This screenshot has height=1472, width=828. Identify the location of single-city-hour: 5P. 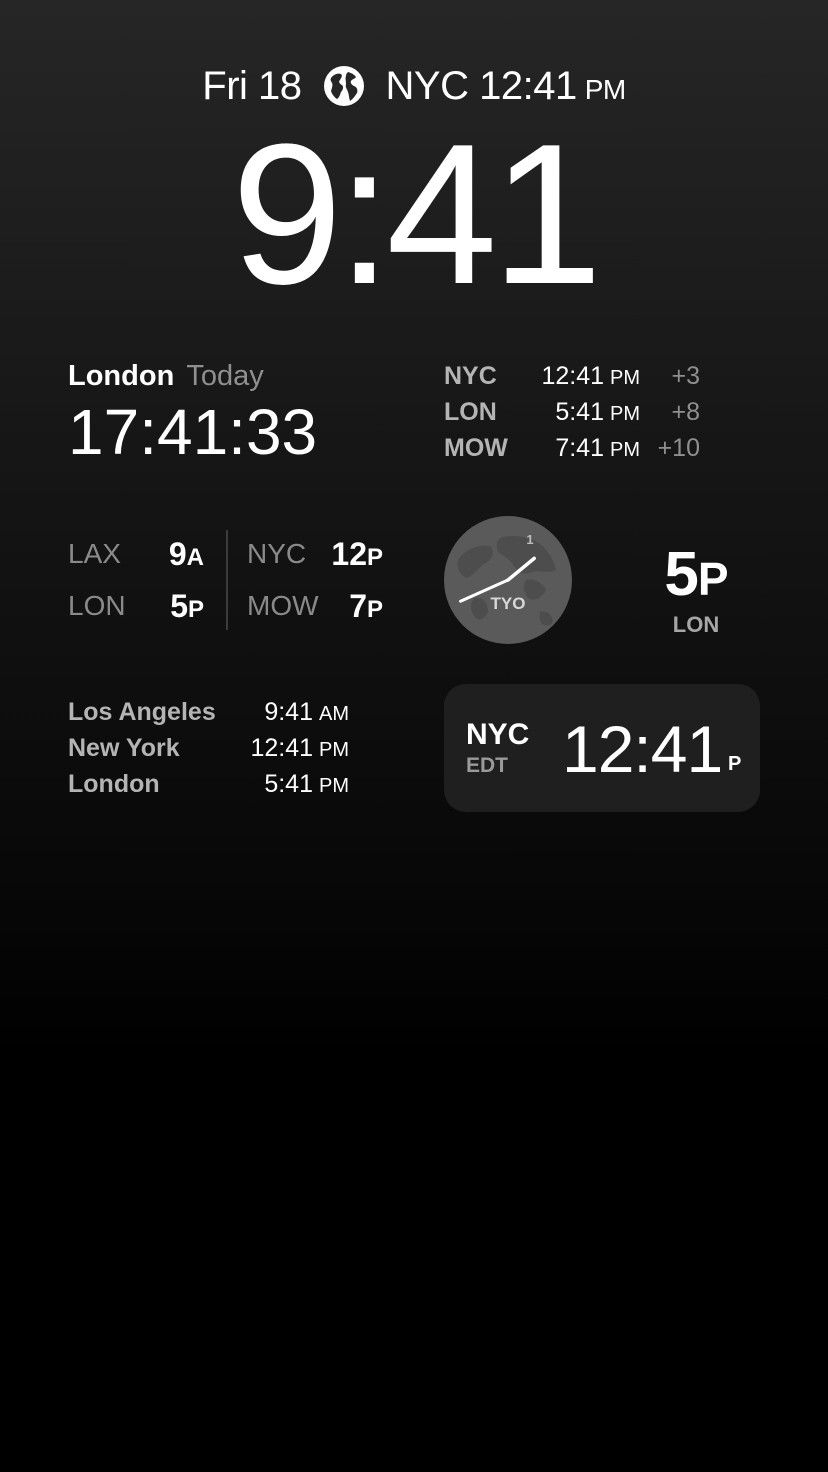
(696, 577).